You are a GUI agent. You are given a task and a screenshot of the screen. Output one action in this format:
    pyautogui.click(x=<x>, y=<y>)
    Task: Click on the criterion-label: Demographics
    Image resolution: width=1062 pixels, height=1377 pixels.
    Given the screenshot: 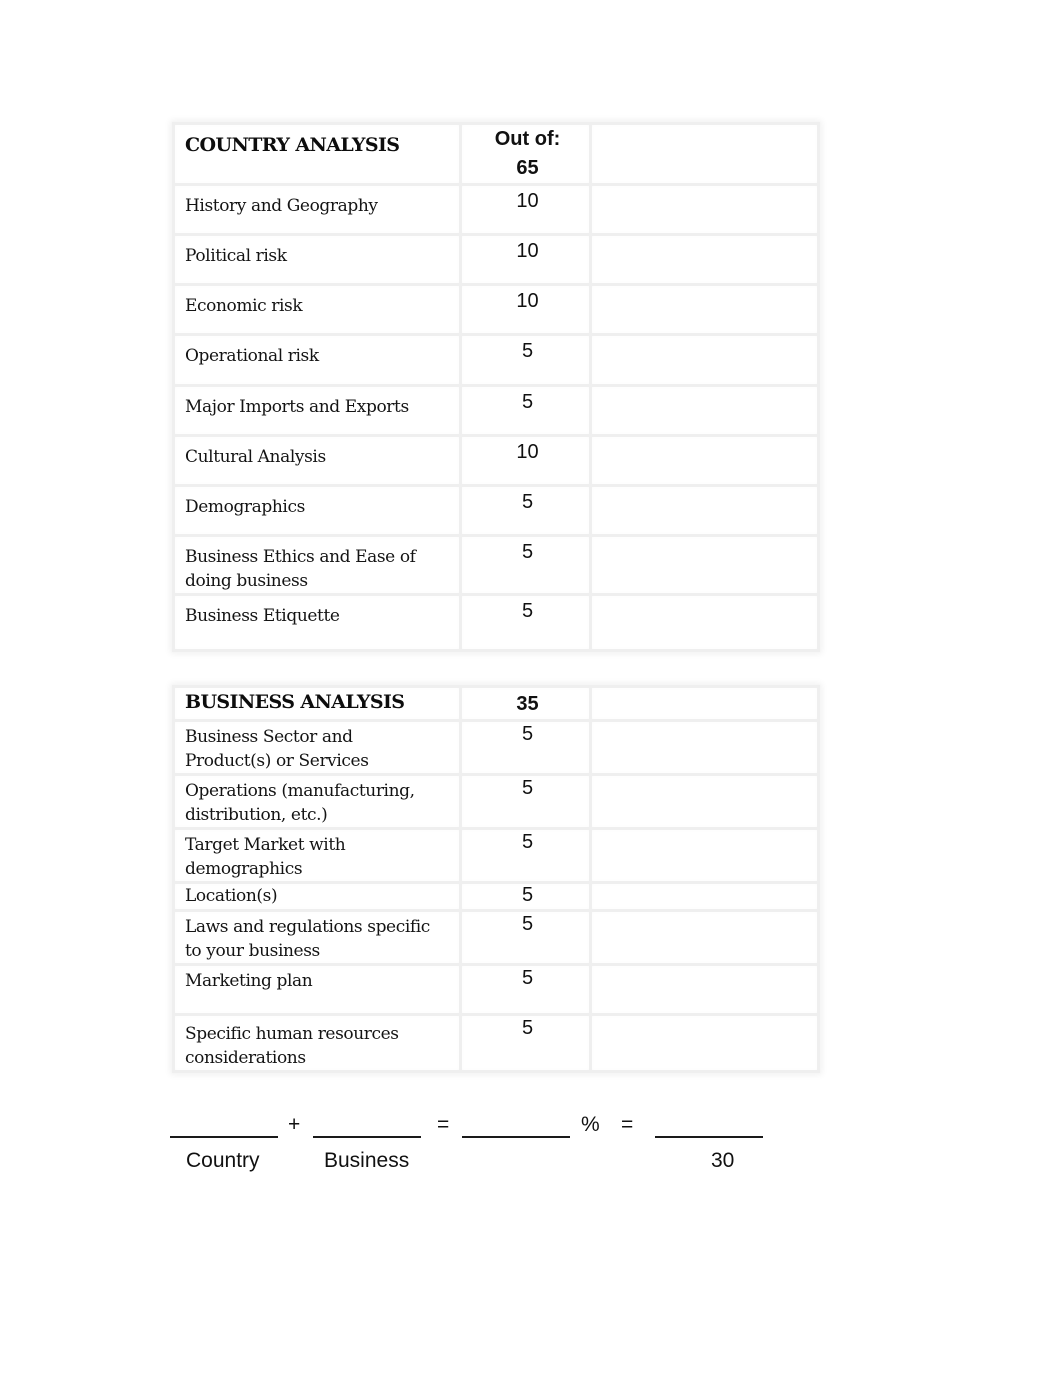 What is the action you would take?
    pyautogui.click(x=245, y=507)
    